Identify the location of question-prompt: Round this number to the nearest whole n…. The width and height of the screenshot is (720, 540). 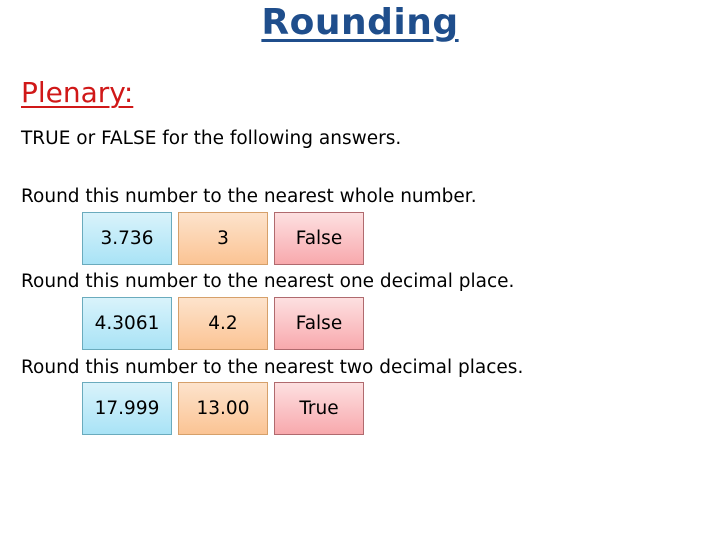
(249, 196).